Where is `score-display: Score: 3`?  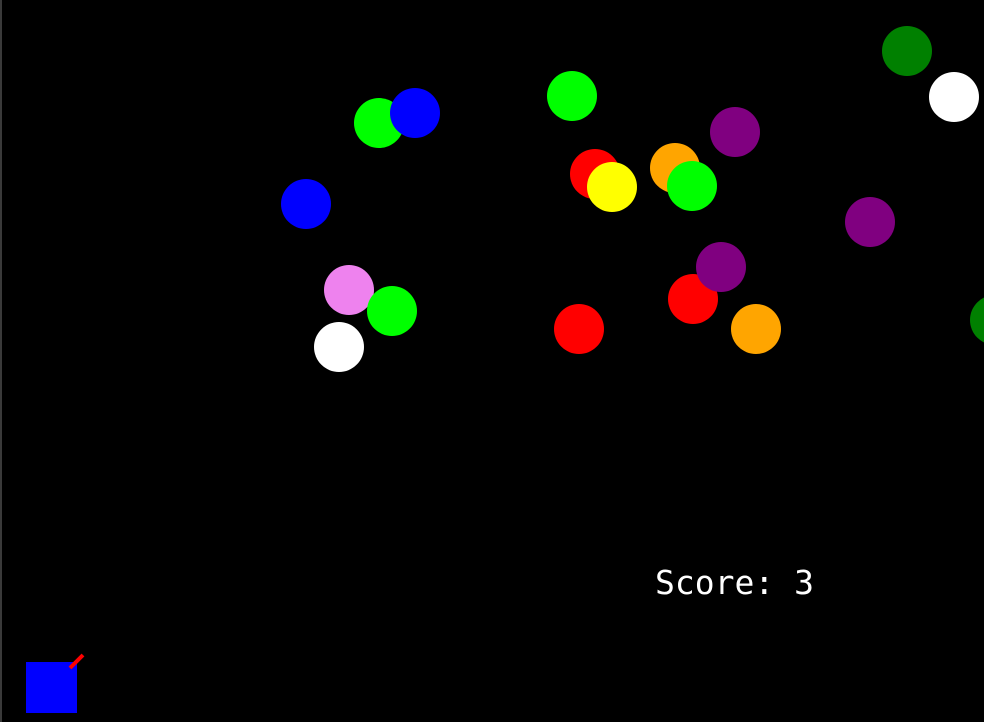 score-display: Score: 3 is located at coordinates (734, 582).